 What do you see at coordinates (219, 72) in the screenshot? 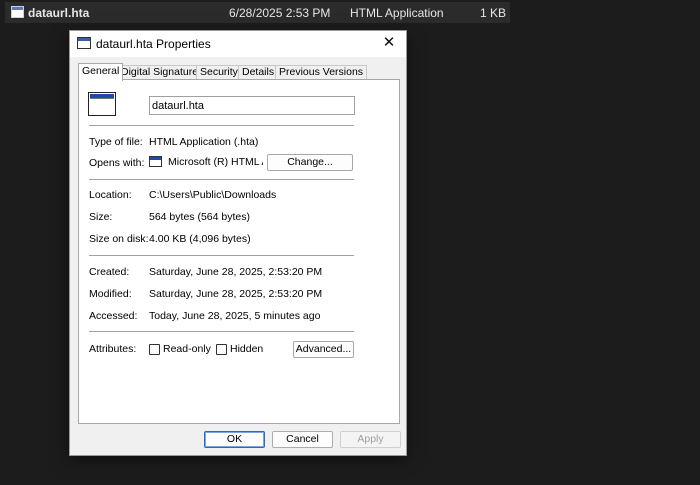
I see `tab-security: Security` at bounding box center [219, 72].